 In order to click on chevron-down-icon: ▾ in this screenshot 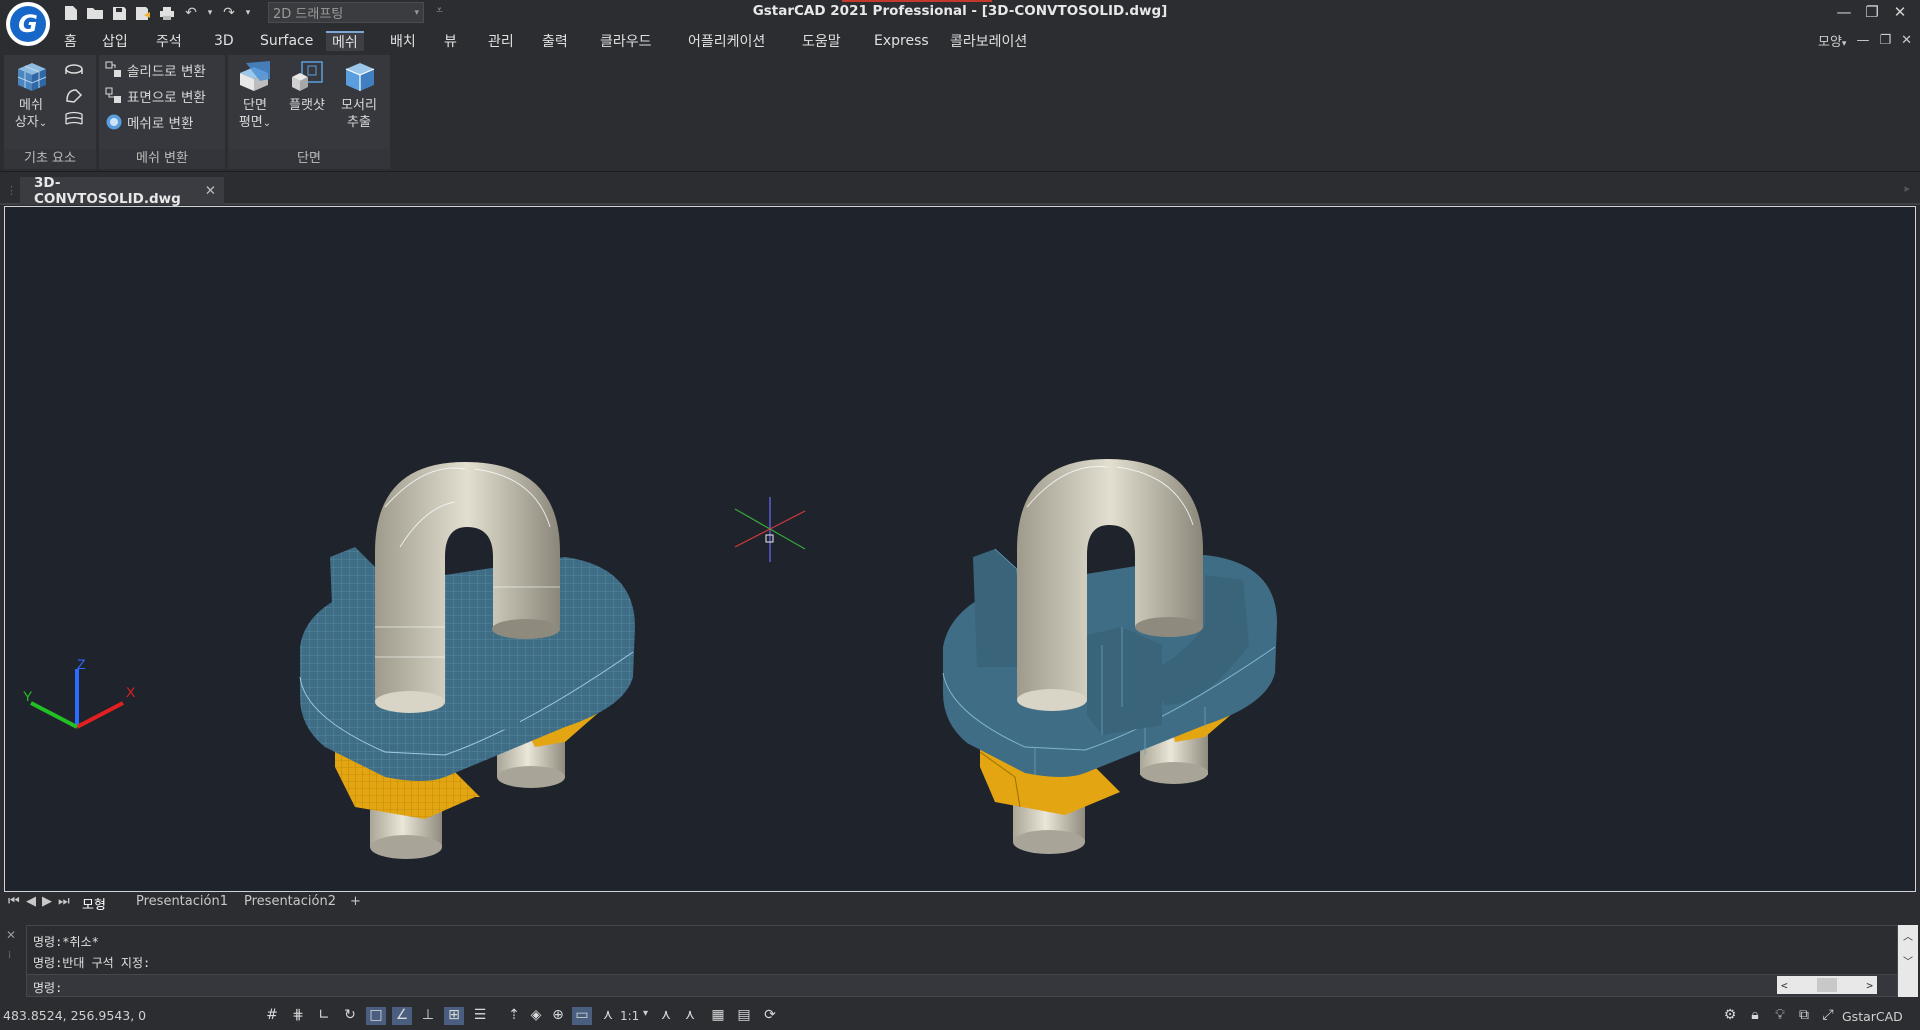, I will do `click(645, 1013)`.